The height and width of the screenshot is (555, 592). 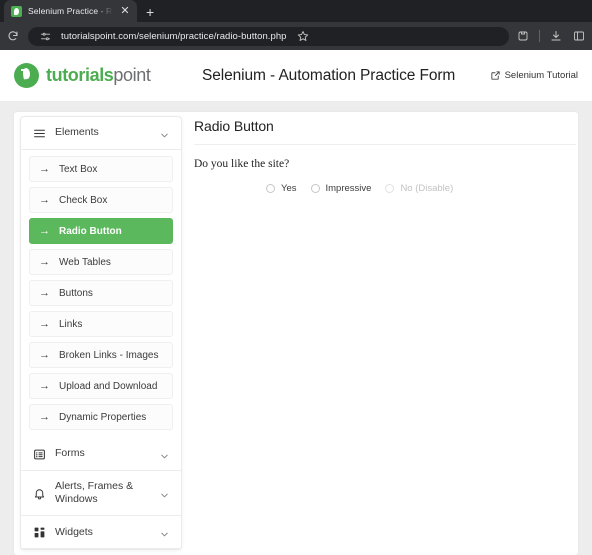 What do you see at coordinates (579, 36) in the screenshot?
I see `side-panel-icon` at bounding box center [579, 36].